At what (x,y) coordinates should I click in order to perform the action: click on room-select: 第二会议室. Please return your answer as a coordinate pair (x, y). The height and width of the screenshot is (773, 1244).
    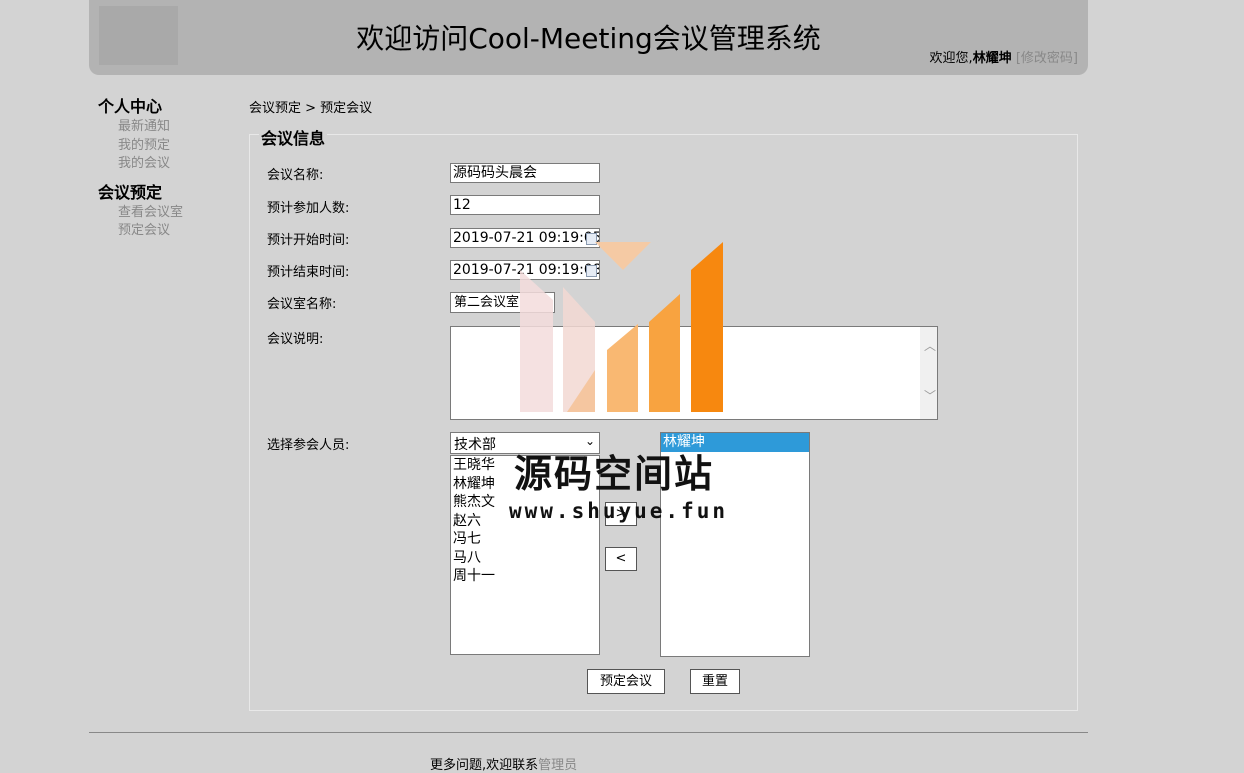
    Looking at the image, I should click on (502, 302).